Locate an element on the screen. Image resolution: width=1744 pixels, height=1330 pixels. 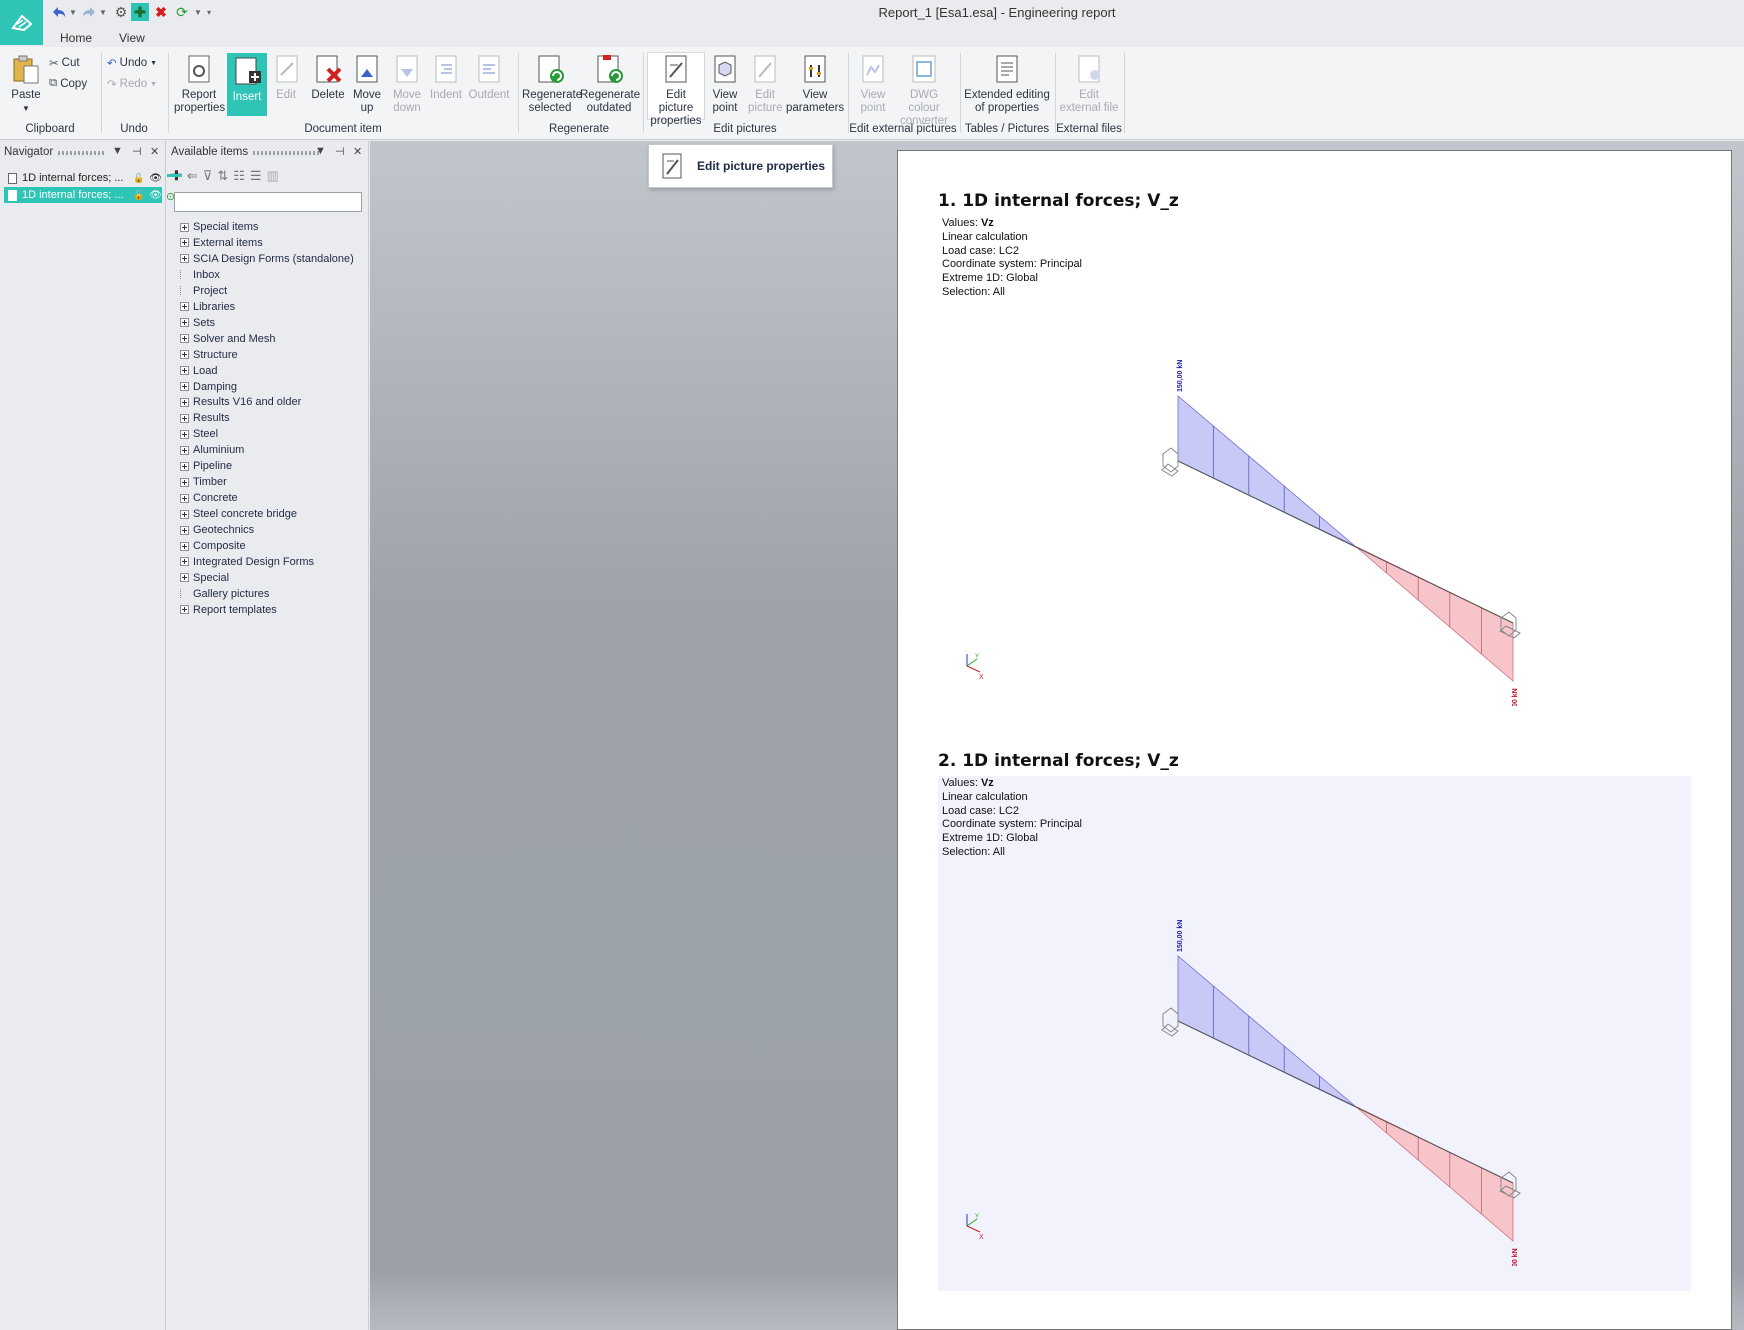
paste-button: Paste ▼ is located at coordinates (26, 84).